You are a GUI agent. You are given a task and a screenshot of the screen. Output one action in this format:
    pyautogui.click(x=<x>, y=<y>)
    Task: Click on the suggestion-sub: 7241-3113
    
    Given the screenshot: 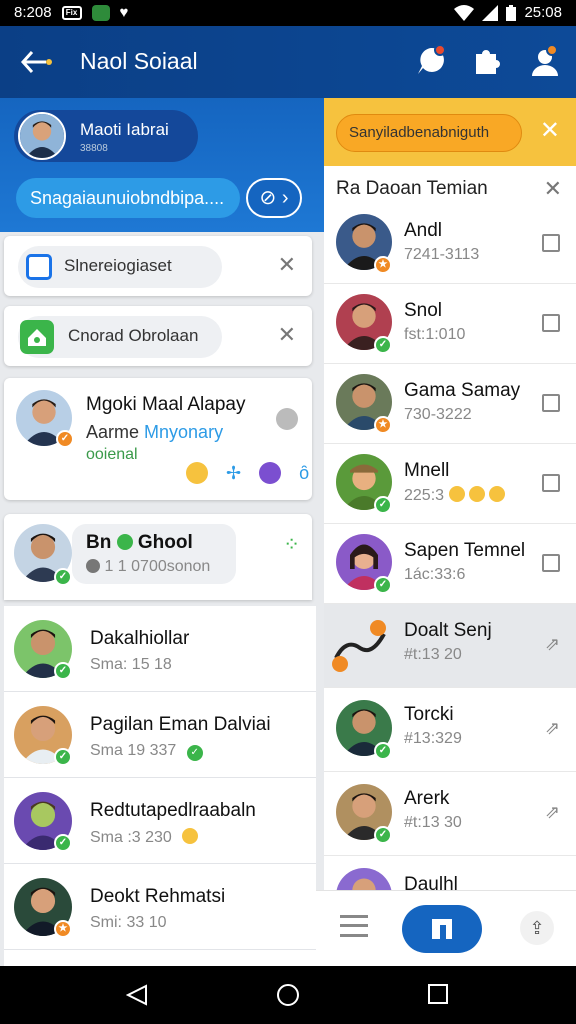 What is the action you would take?
    pyautogui.click(x=442, y=254)
    